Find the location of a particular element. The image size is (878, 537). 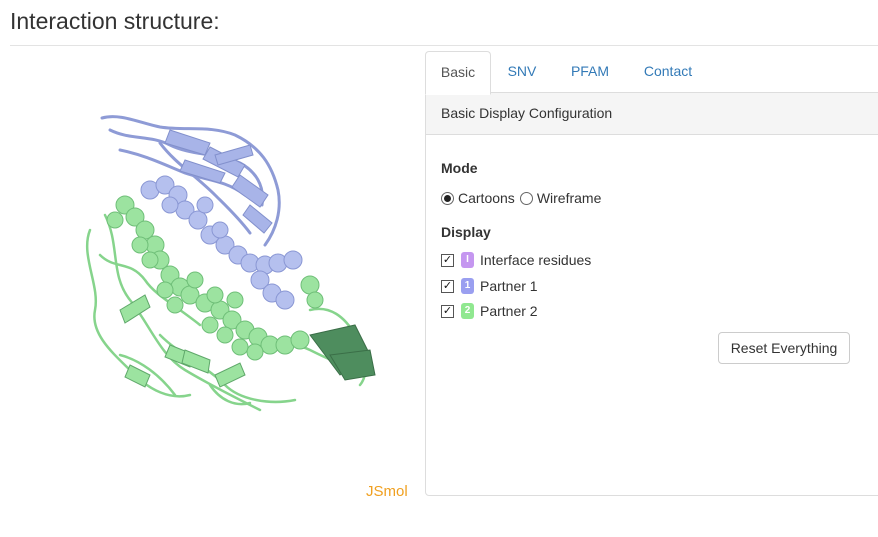

tab-contact: Contact is located at coordinates (668, 71).